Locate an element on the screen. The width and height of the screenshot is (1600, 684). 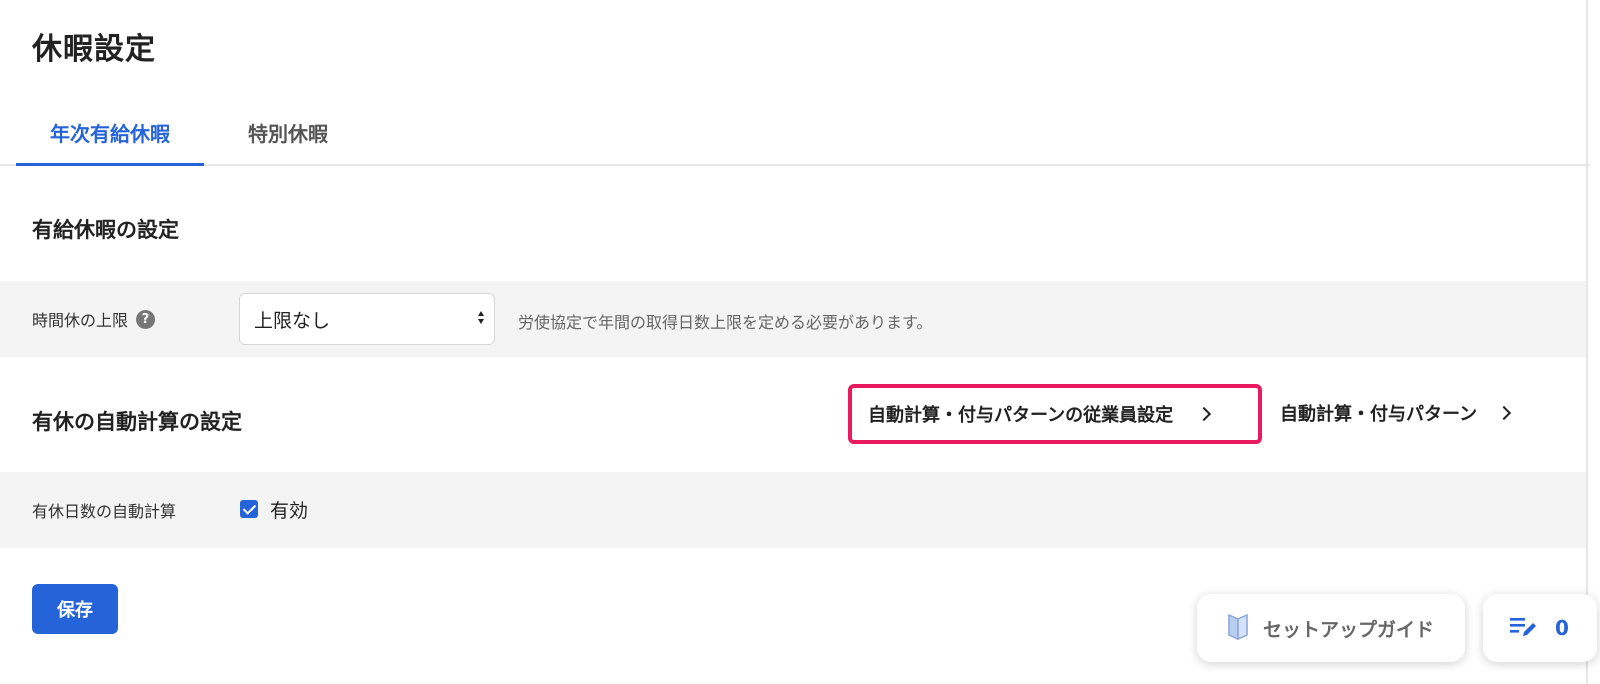
hourly-limit-row: 時間休の上限 ? 上限なし 労使協定で年間の取得日数上限を定める必要があります。 is located at coordinates (793, 319).